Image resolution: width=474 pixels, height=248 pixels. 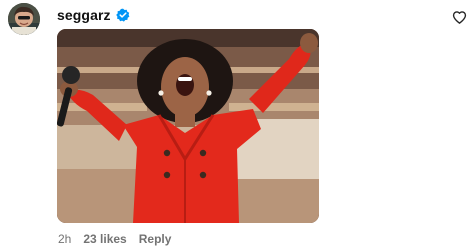 What do you see at coordinates (104, 239) in the screenshot?
I see `comment-likes-count: 23 likes` at bounding box center [104, 239].